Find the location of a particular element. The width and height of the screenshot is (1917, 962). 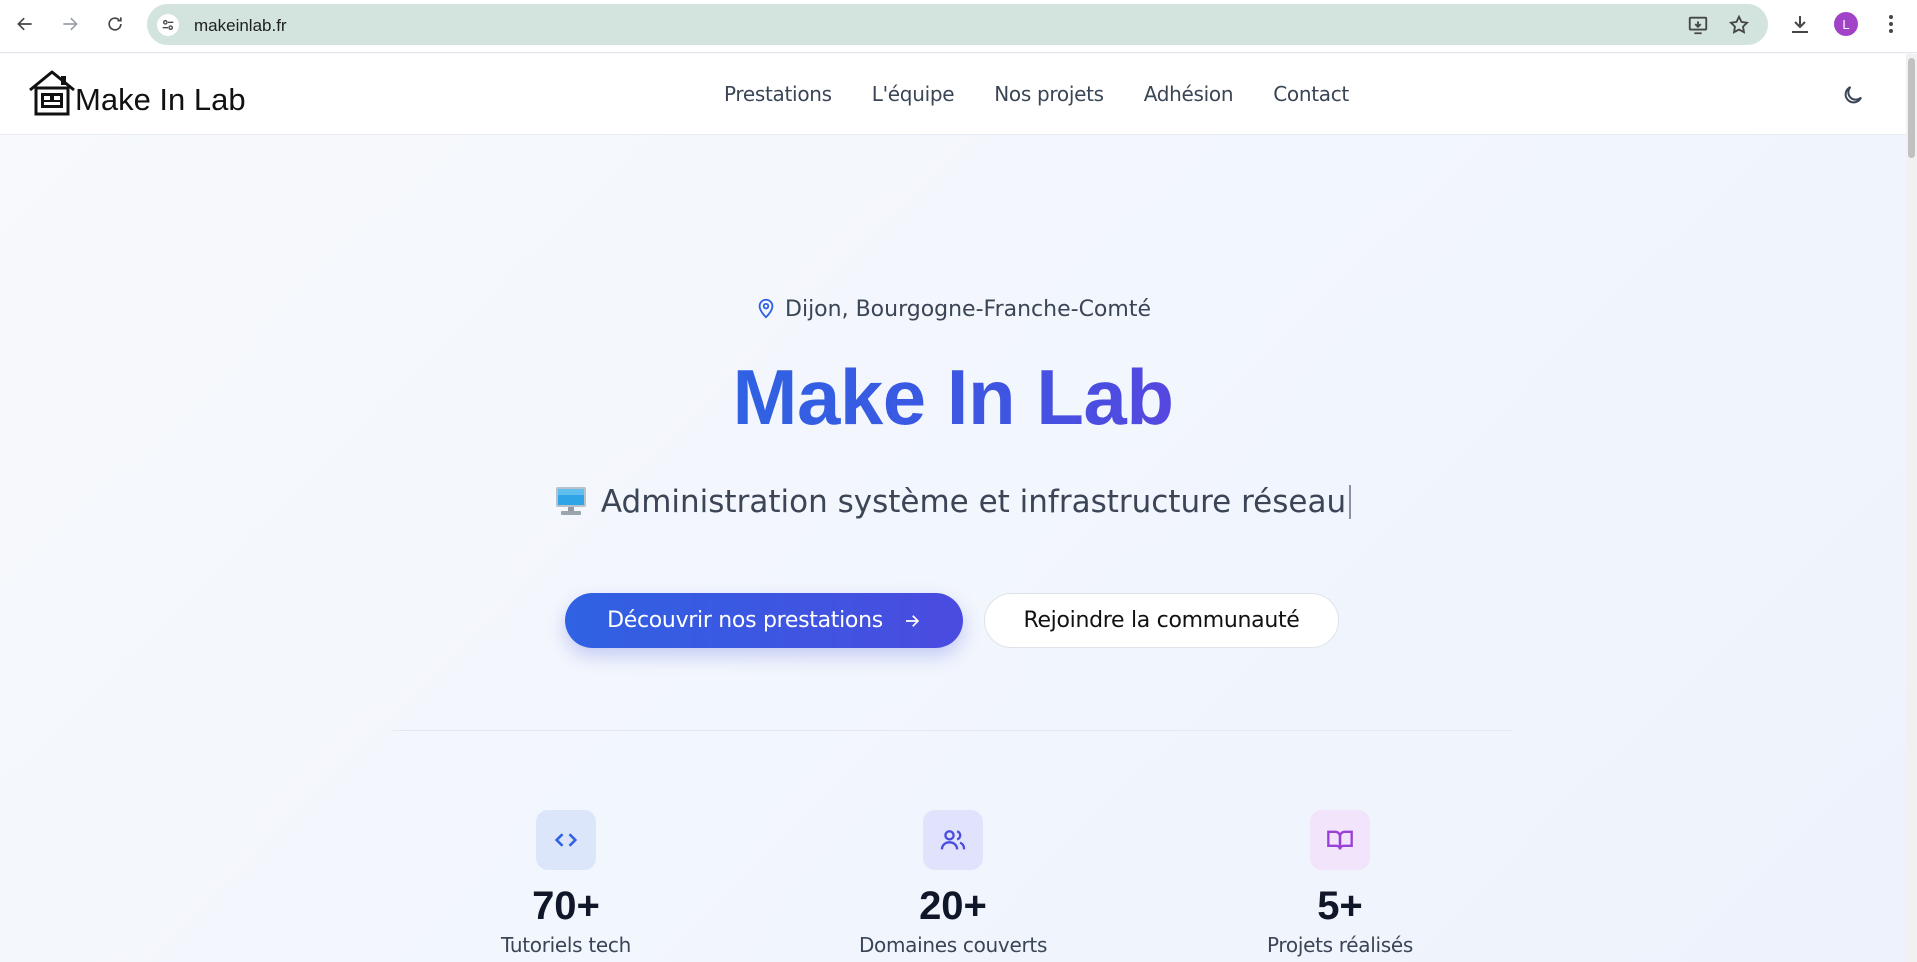

site-logo: Make In Lab is located at coordinates (136, 93).